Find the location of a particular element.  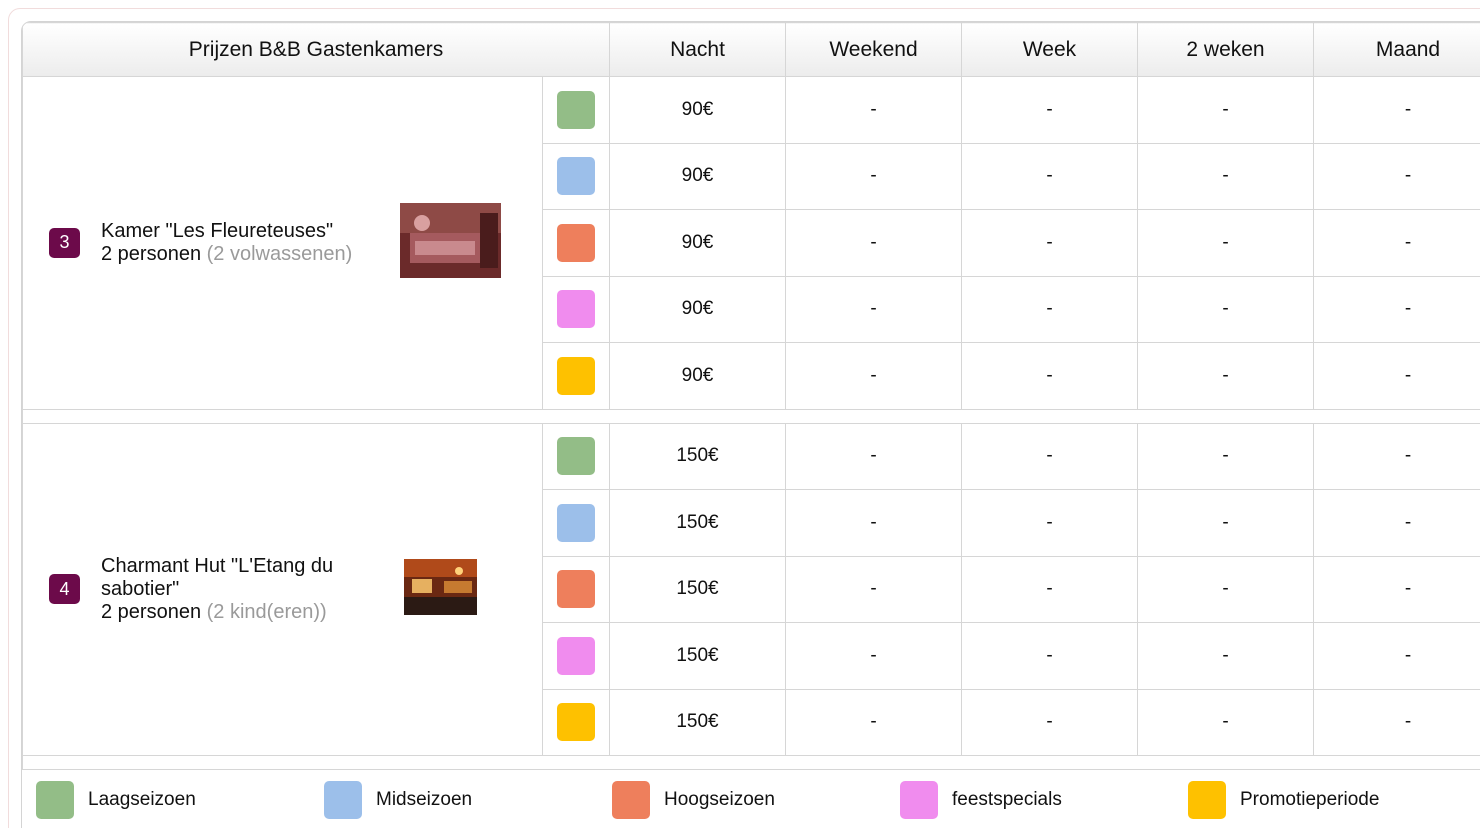

legend-label: Promotieperiode is located at coordinates (1310, 799).